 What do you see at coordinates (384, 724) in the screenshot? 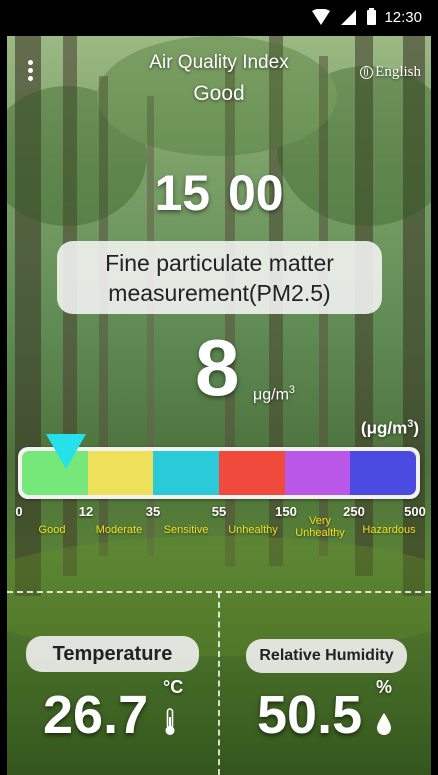
I see `water-drop-icon` at bounding box center [384, 724].